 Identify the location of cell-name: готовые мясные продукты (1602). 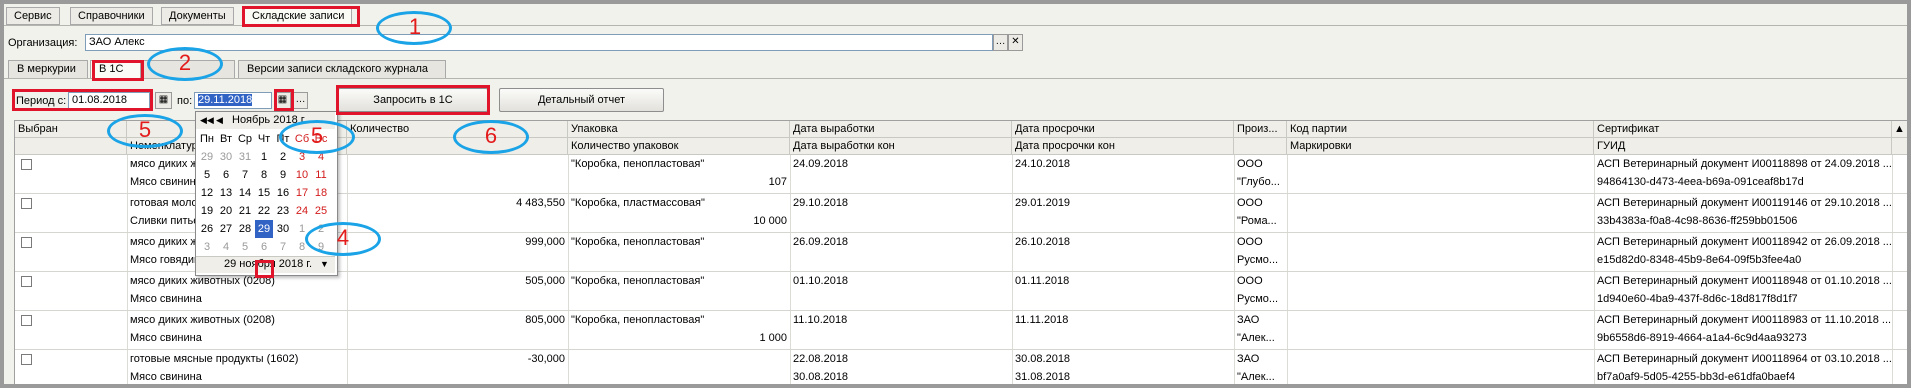
(214, 359).